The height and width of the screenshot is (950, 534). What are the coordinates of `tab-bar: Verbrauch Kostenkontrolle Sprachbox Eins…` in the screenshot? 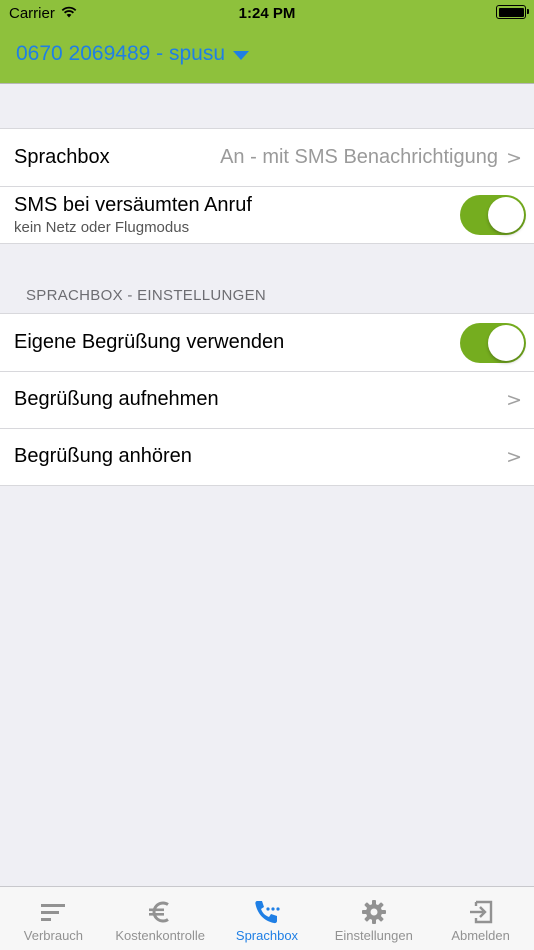 It's located at (267, 918).